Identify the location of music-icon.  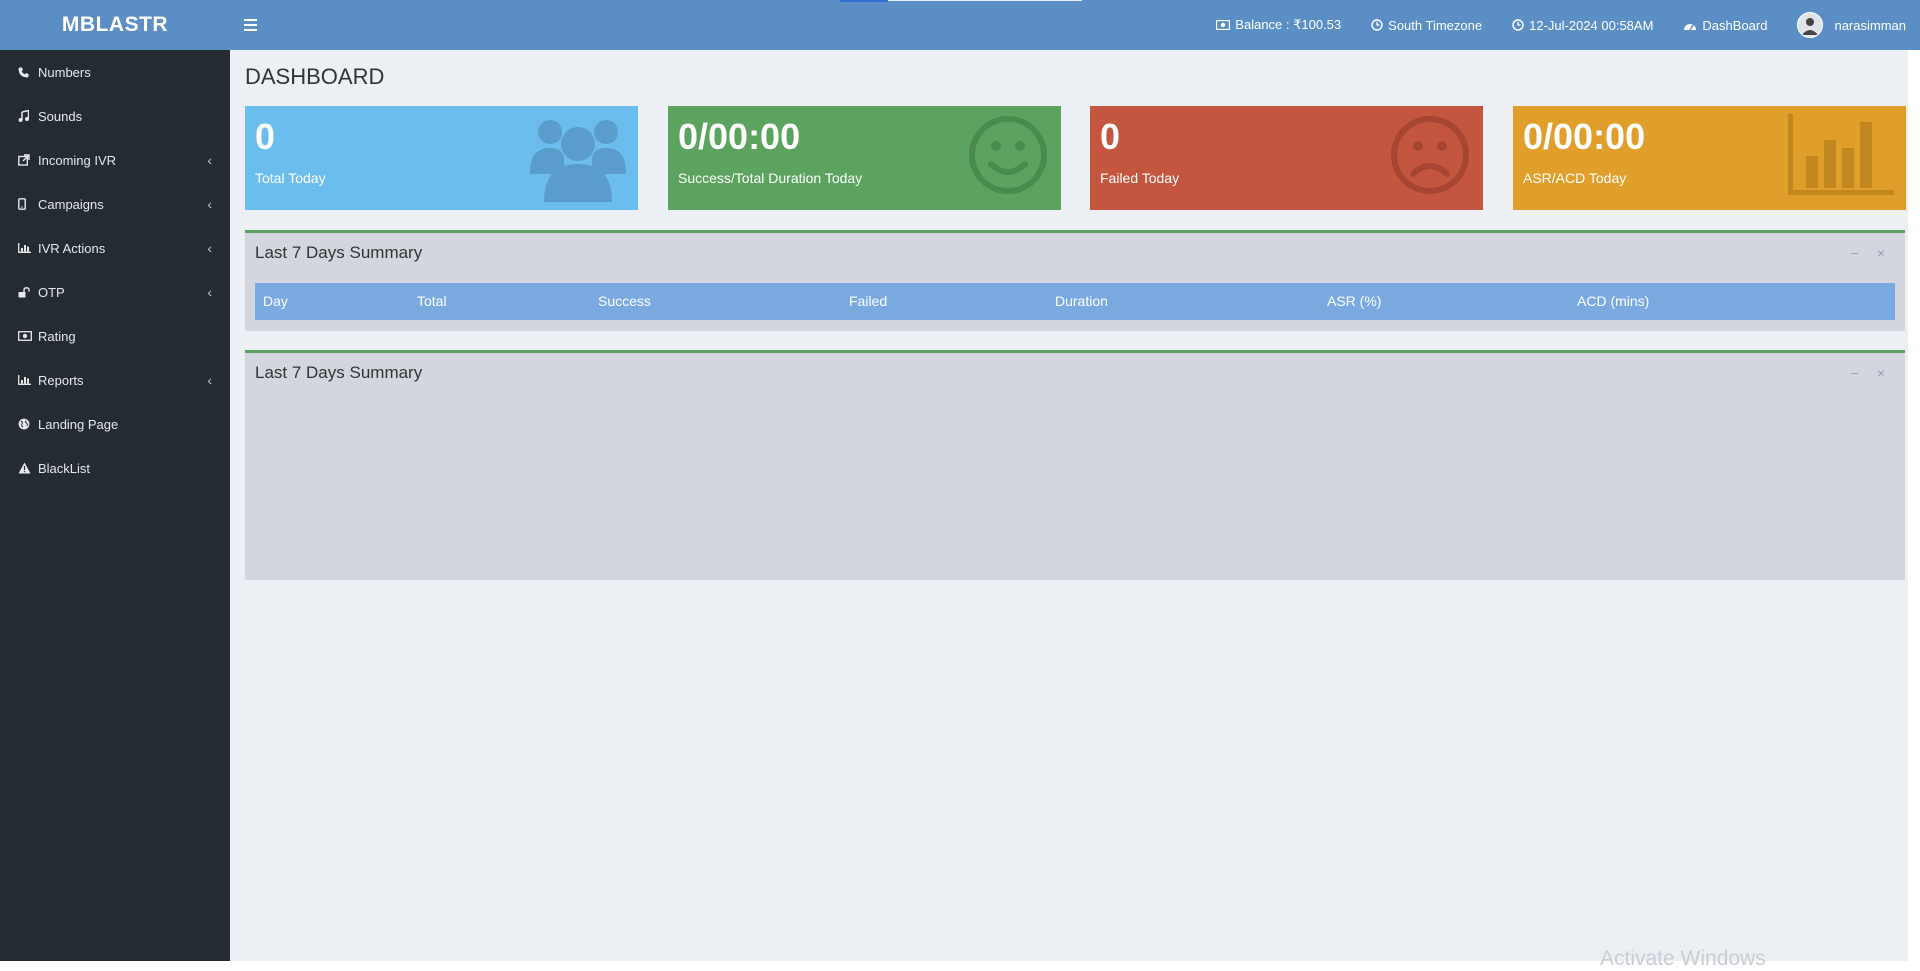
(28, 116).